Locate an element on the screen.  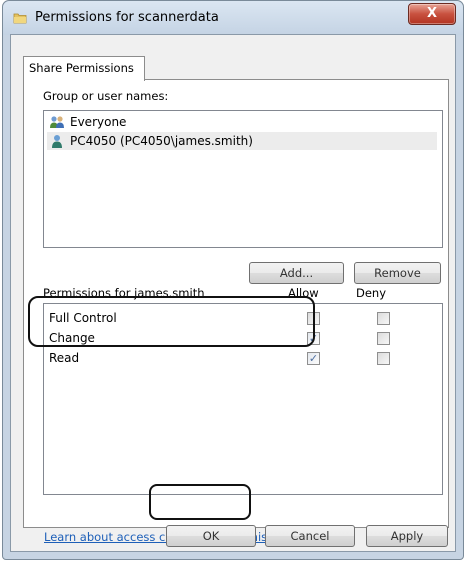
list-item-james-smith: PC4050 (PC4050\james.smith) is located at coordinates (242, 141).